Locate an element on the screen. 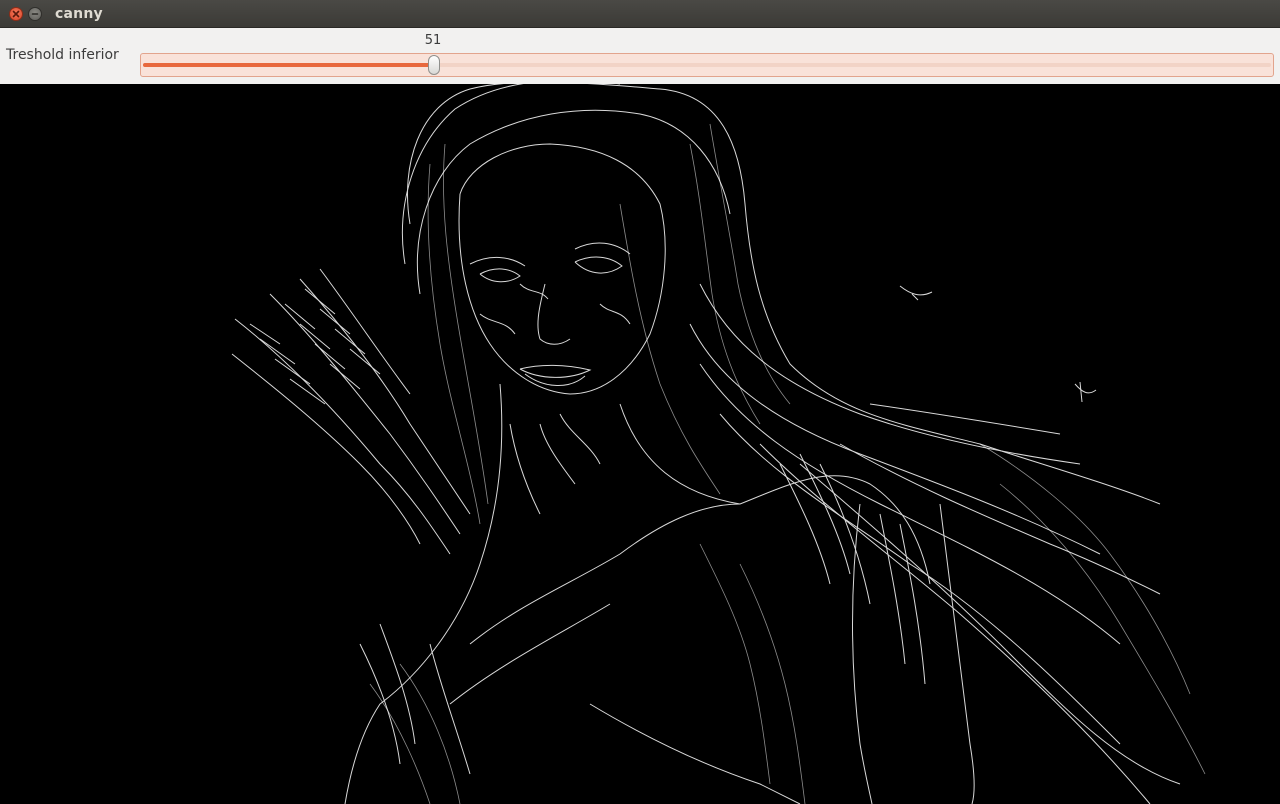 Image resolution: width=1280 pixels, height=804 pixels. close-icon is located at coordinates (16, 14).